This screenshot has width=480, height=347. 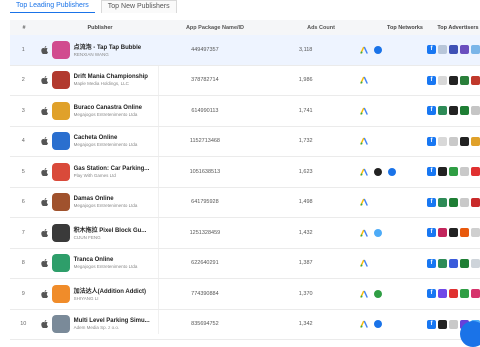 What do you see at coordinates (205, 263) in the screenshot?
I see `package-id-cell: 622640291` at bounding box center [205, 263].